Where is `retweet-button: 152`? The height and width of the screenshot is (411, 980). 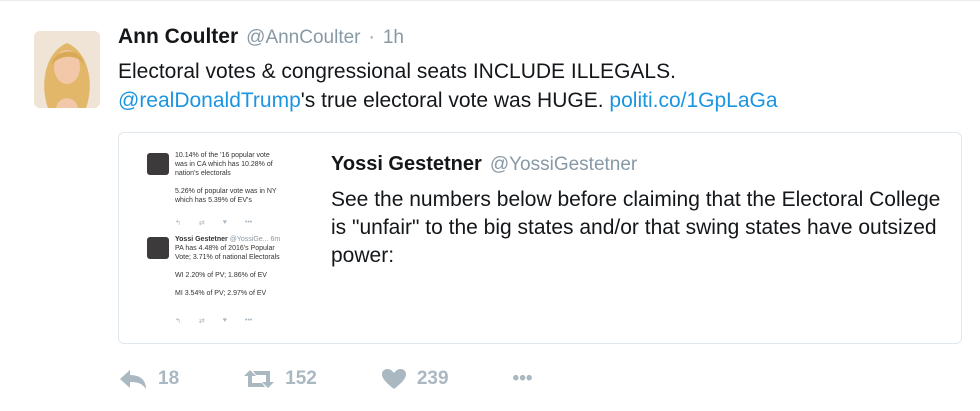
retweet-button: 152 is located at coordinates (280, 379).